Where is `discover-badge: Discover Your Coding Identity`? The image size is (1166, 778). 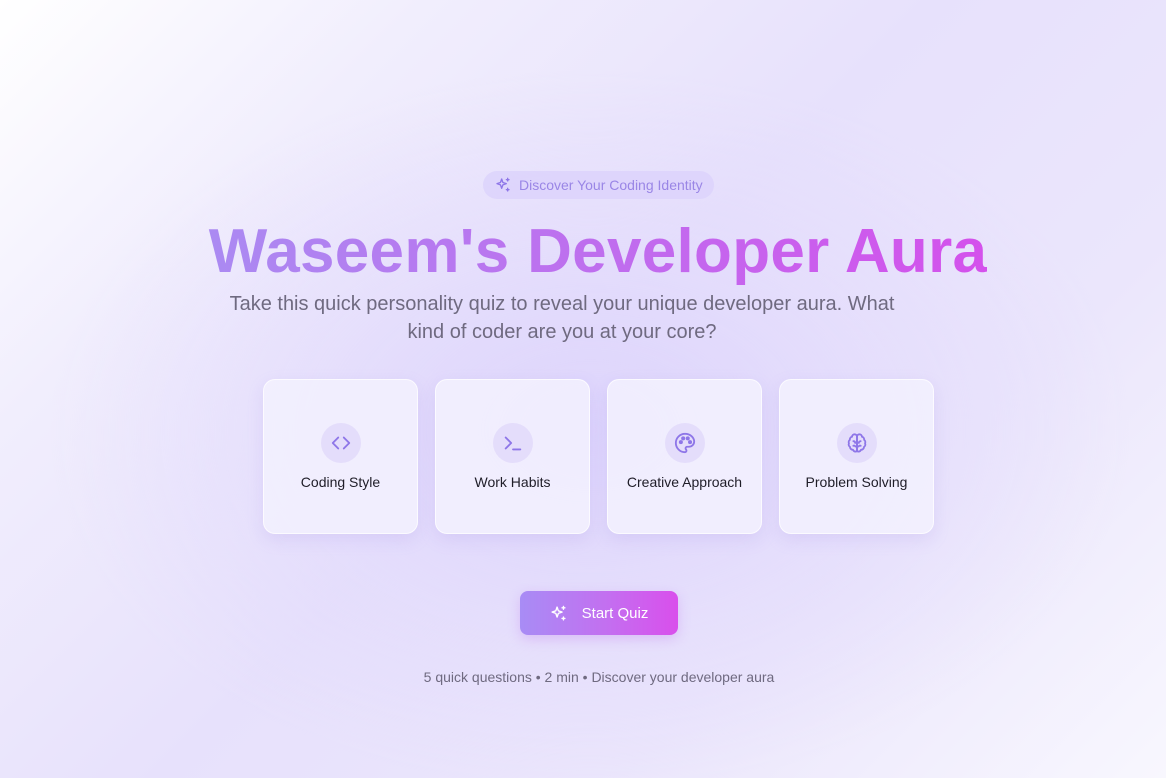
discover-badge: Discover Your Coding Identity is located at coordinates (598, 185).